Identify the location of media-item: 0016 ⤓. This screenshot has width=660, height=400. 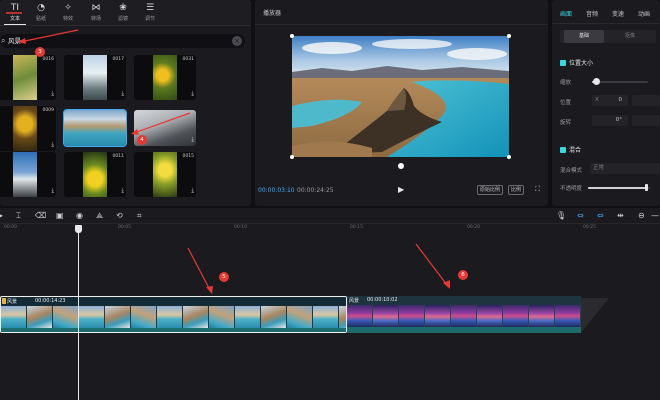
(28, 77).